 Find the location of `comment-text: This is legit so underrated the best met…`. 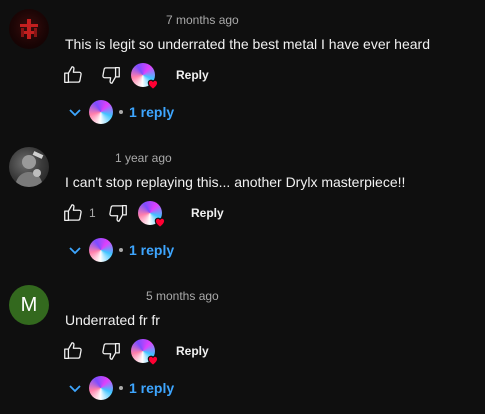

comment-text: This is legit so underrated the best met… is located at coordinates (247, 44).